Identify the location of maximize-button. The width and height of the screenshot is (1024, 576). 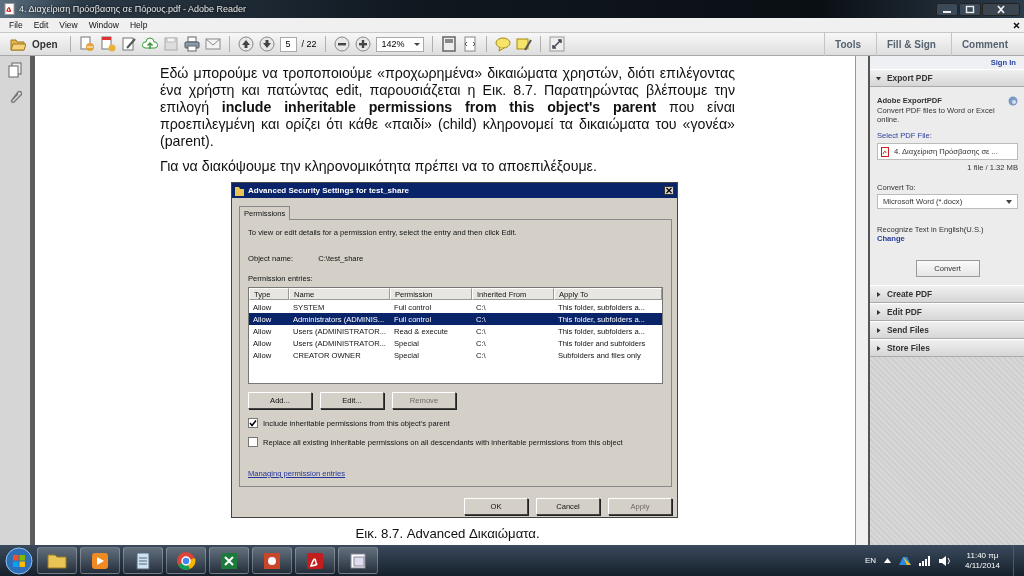
(970, 9).